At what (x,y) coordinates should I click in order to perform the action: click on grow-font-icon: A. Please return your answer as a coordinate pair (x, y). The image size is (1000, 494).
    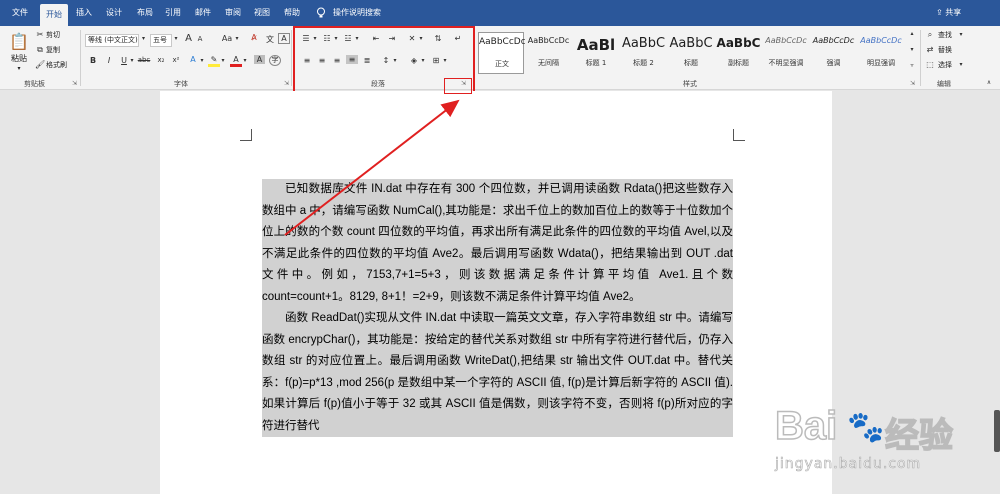
    Looking at the image, I should click on (188, 38).